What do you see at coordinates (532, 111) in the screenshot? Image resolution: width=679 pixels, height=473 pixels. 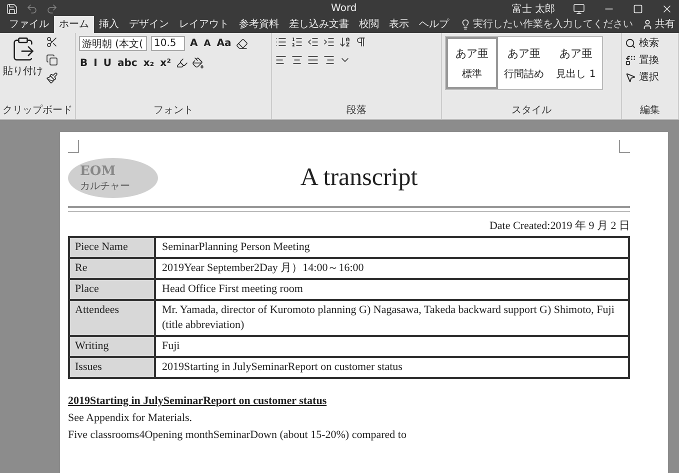 I see `group-label: スタイル` at bounding box center [532, 111].